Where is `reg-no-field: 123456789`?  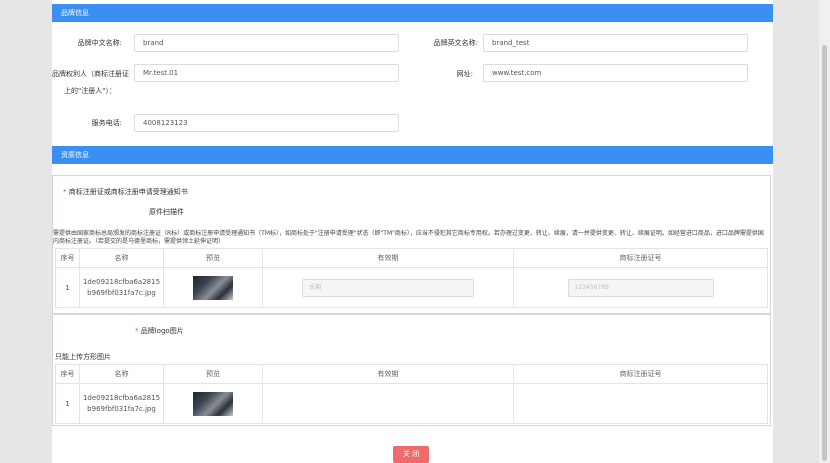
reg-no-field: 123456789 is located at coordinates (640, 287).